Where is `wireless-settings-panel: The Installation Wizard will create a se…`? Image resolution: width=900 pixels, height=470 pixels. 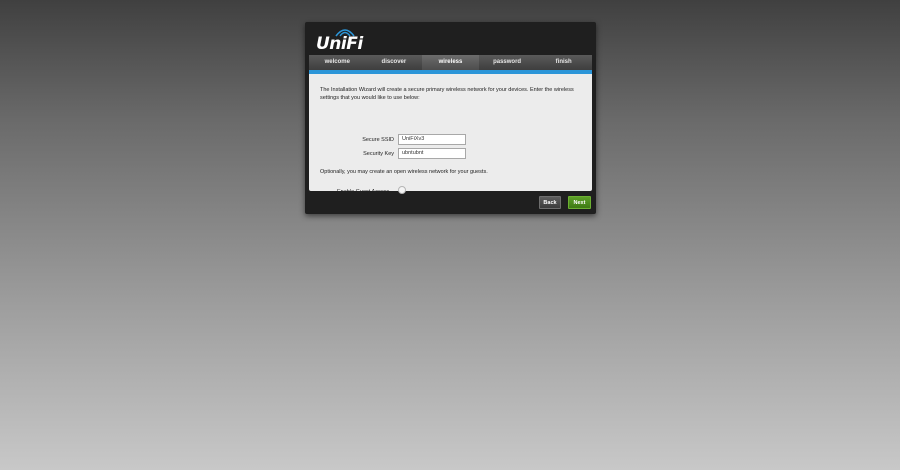
wireless-settings-panel: The Installation Wizard will create a se… is located at coordinates (450, 134).